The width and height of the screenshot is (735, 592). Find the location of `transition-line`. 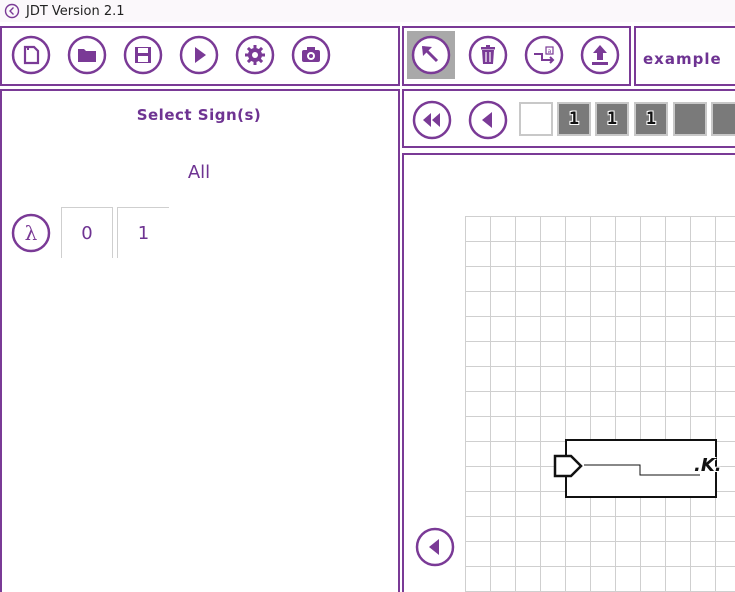

transition-line is located at coordinates (642, 470).